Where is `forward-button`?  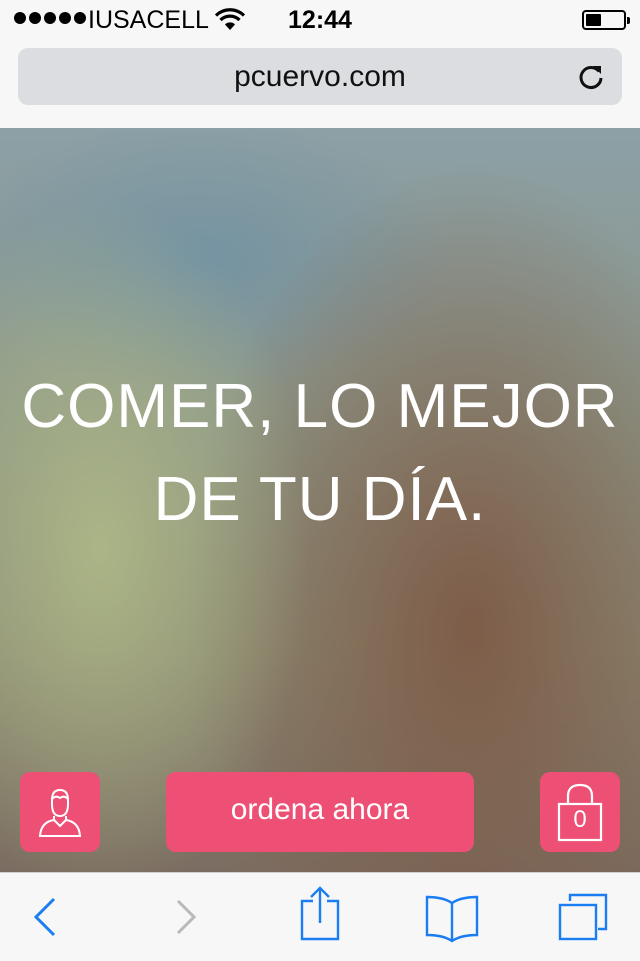
forward-button is located at coordinates (186, 917).